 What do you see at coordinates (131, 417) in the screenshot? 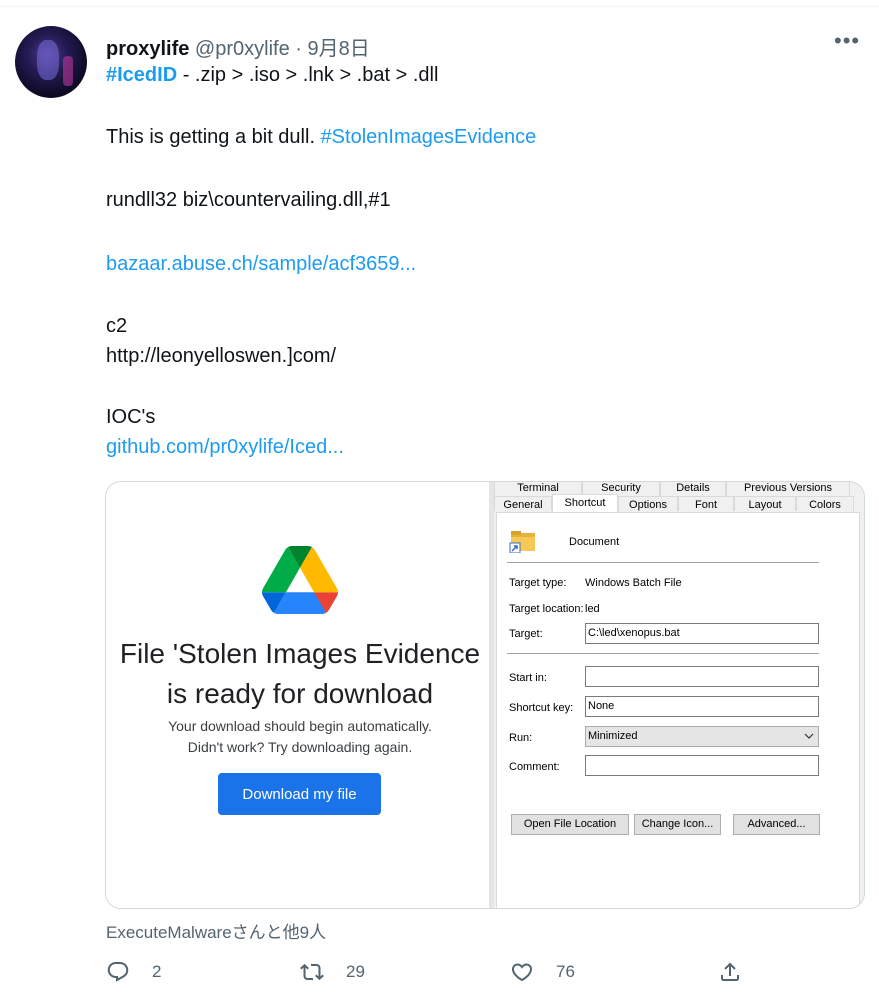
I see `tweet-line-iocs: IOC's` at bounding box center [131, 417].